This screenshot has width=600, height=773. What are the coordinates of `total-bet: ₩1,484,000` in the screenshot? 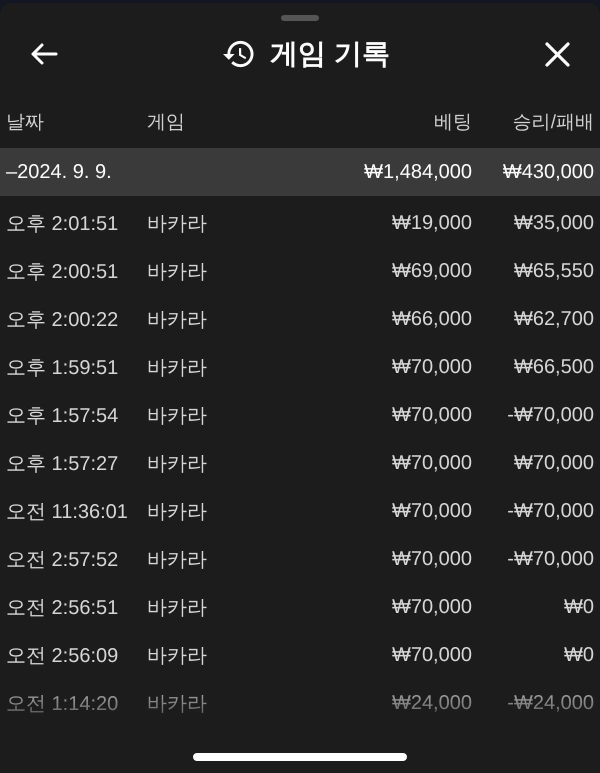 It's located at (417, 172).